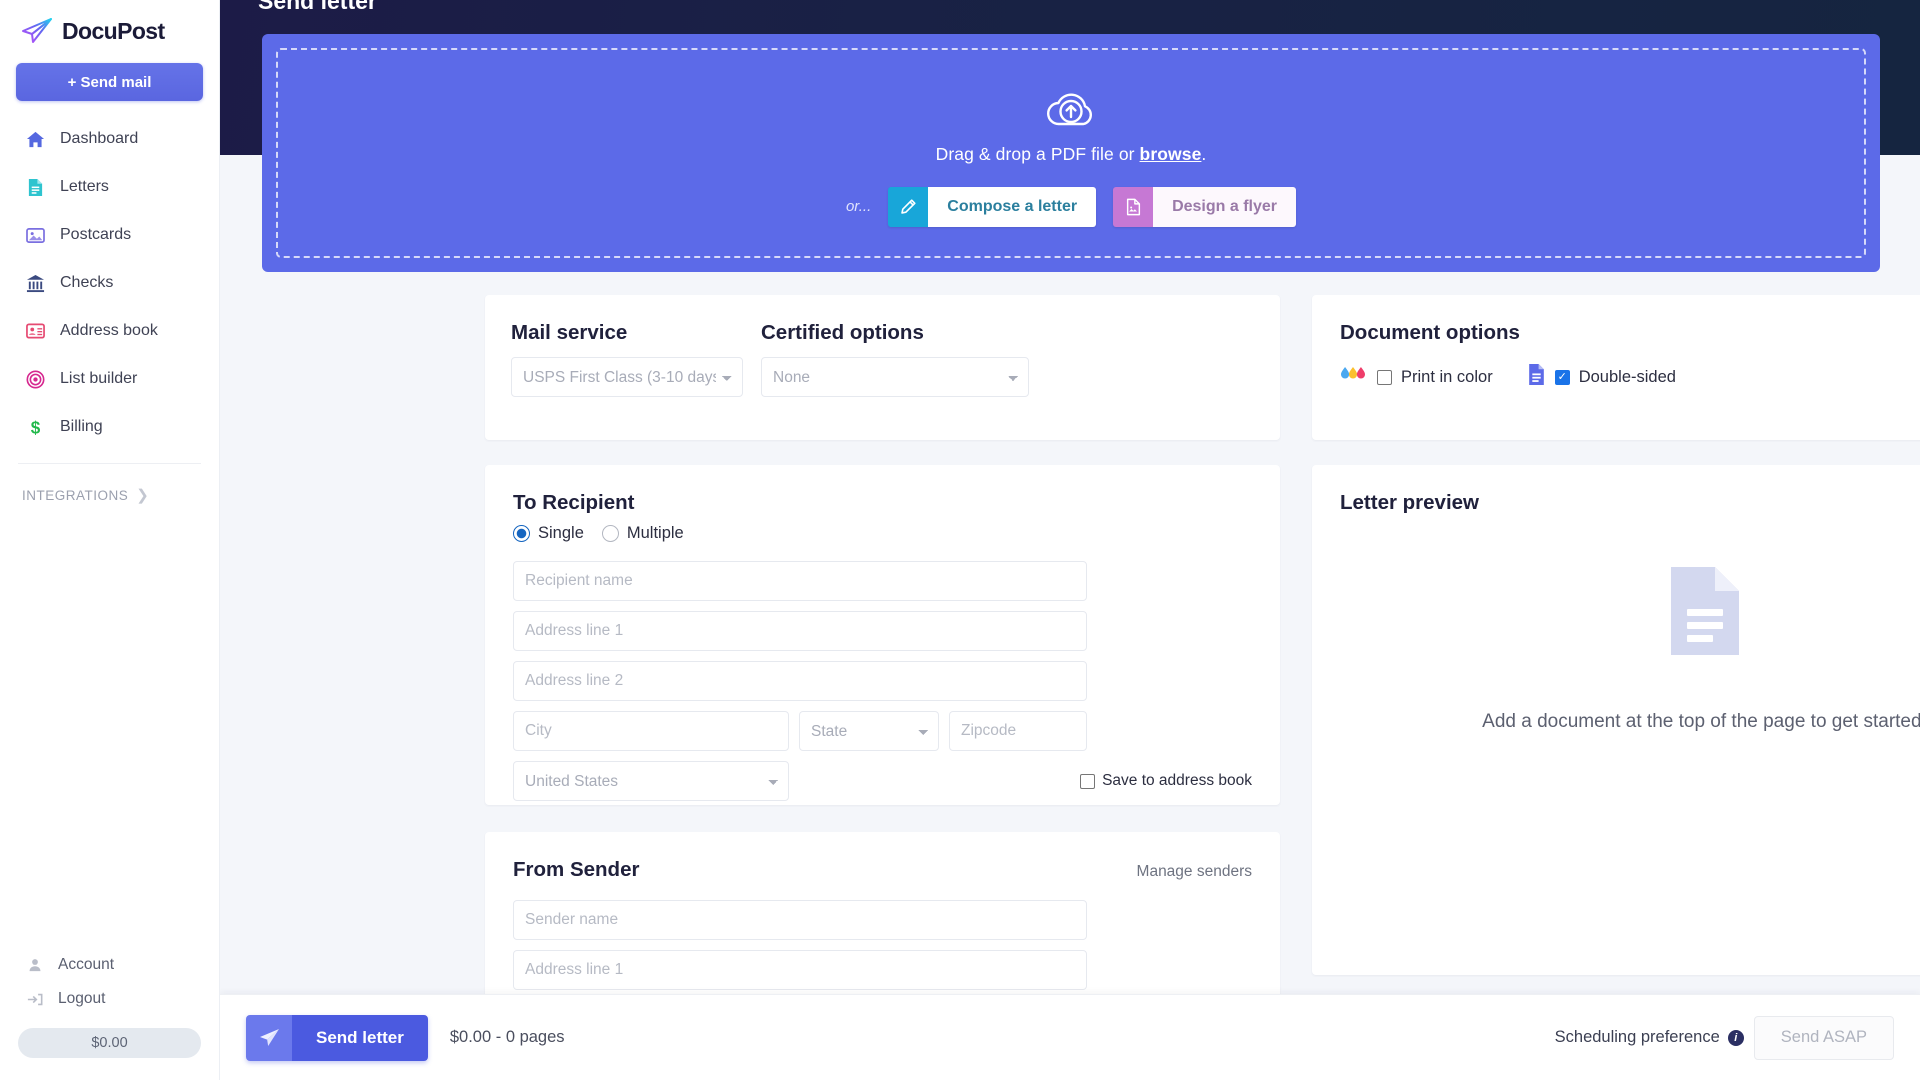  I want to click on sidebar-footer: Account Logout $0.00, so click(109, 1014).